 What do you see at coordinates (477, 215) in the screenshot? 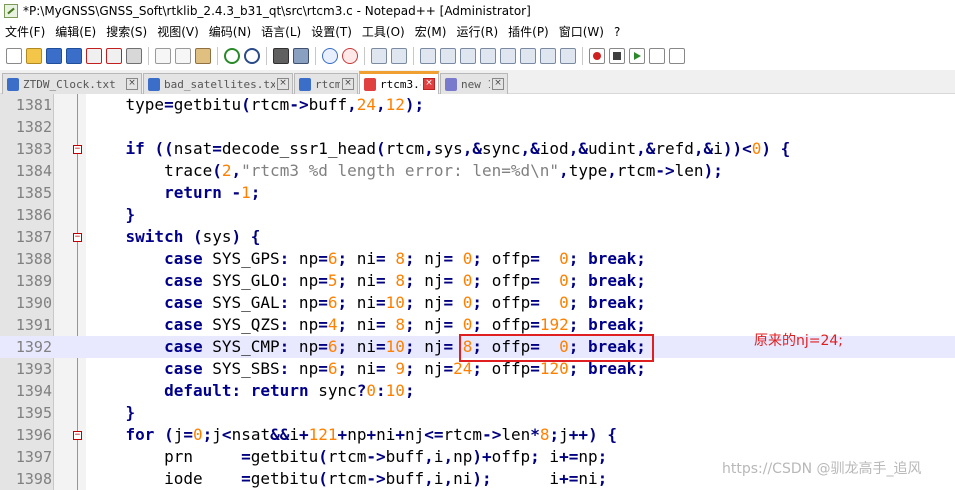
I see `code-line: 1386 }` at bounding box center [477, 215].